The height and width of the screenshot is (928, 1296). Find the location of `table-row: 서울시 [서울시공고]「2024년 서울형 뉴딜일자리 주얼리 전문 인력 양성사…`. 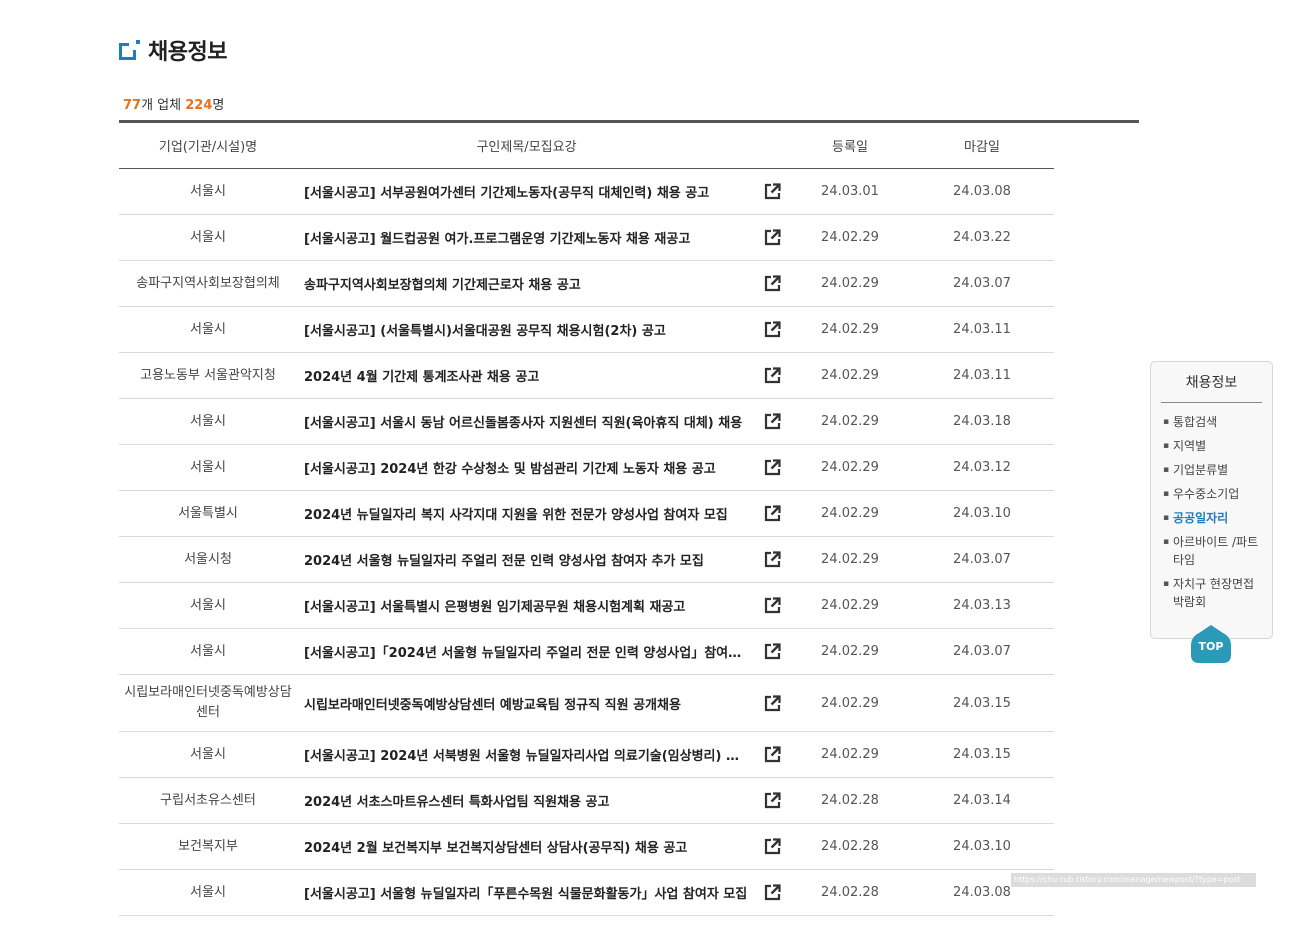

table-row: 서울시 [서울시공고]「2024년 서울형 뉴딜일자리 주얼리 전문 인력 양성사… is located at coordinates (586, 652).